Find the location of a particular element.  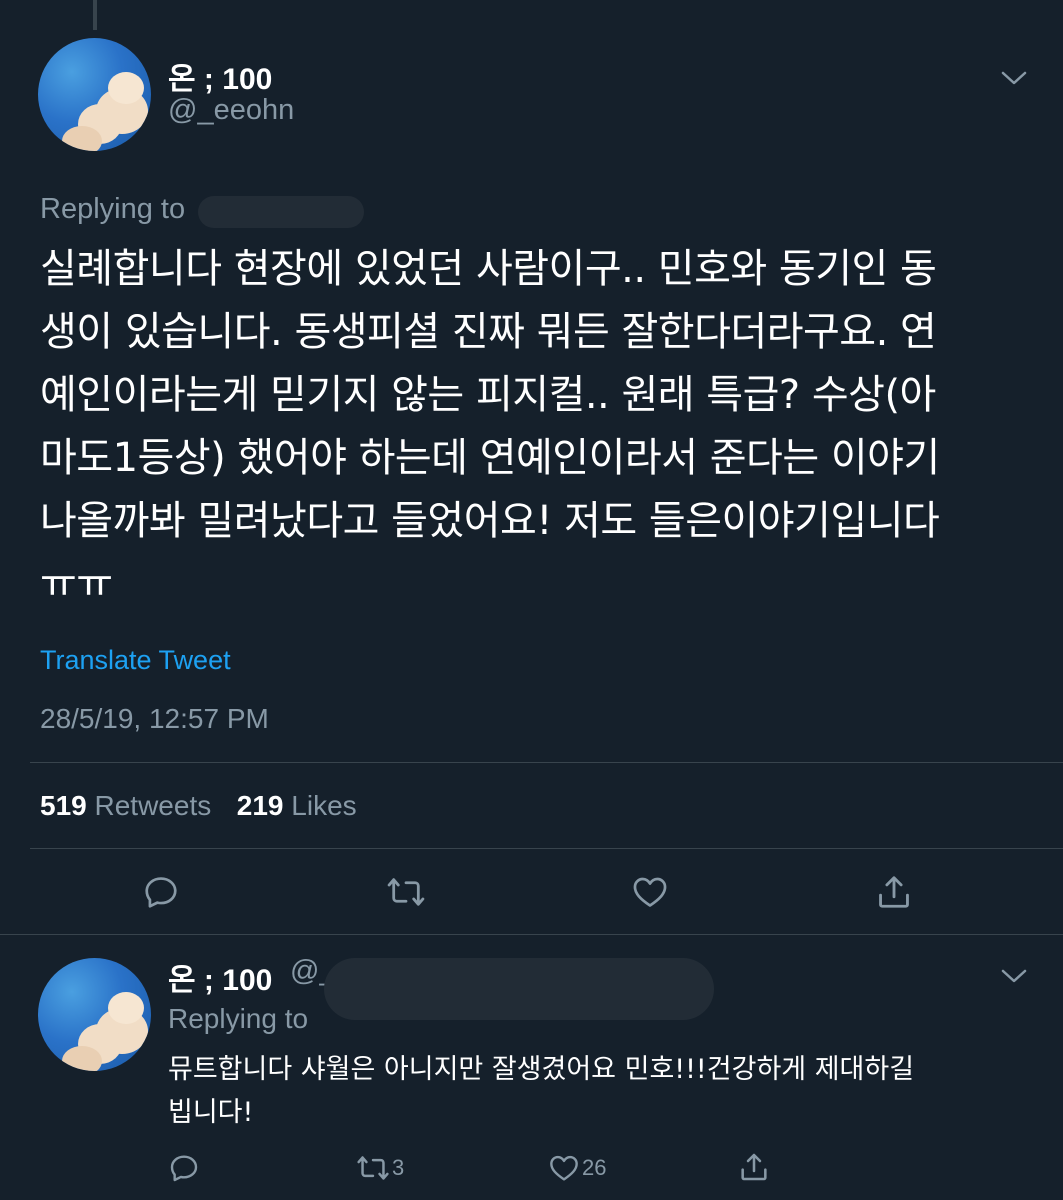

like-button is located at coordinates (650, 892).